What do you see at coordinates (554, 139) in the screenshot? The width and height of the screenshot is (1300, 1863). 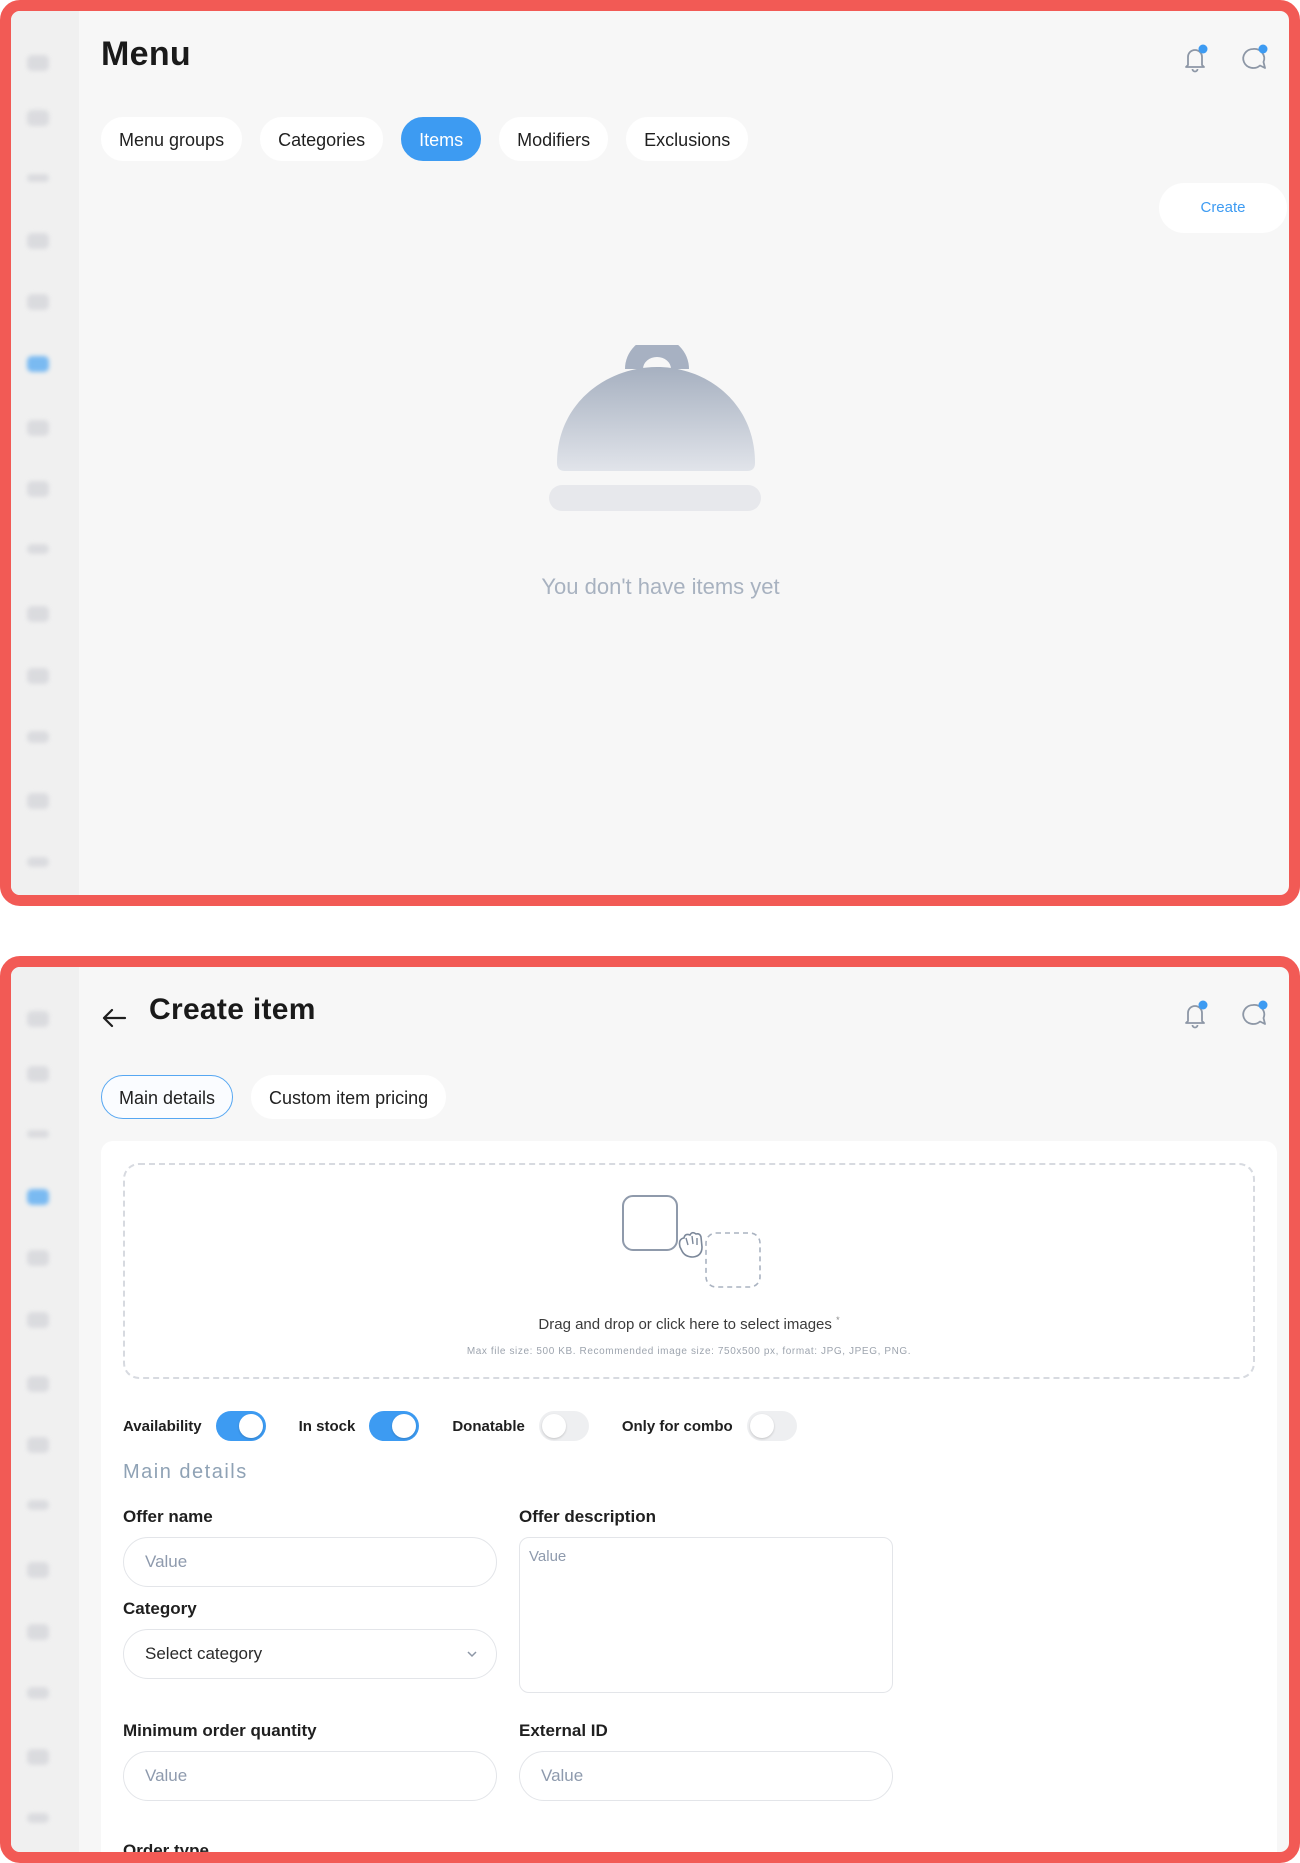 I see `tab-modifiers: Modifiers` at bounding box center [554, 139].